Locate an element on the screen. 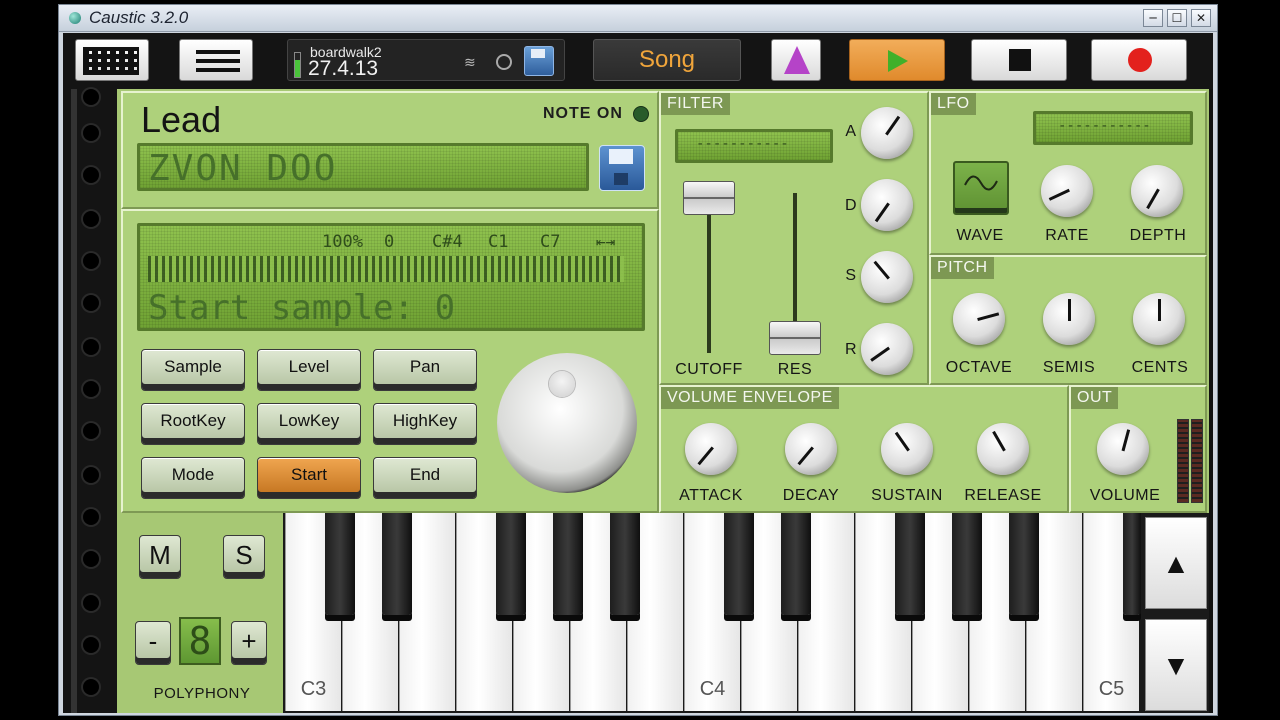  value-dial is located at coordinates (567, 423).